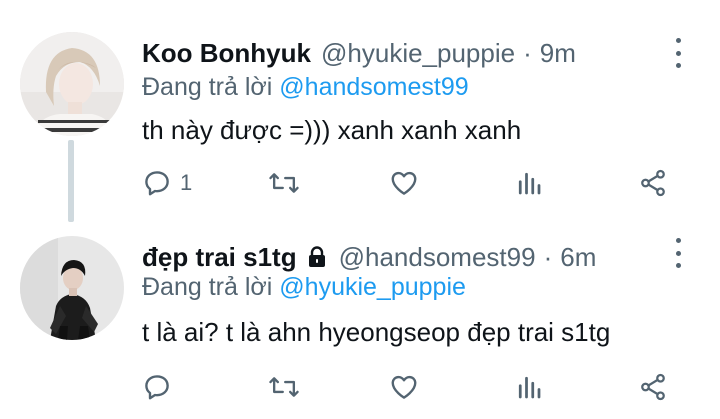 This screenshot has width=720, height=419. What do you see at coordinates (186, 182) in the screenshot?
I see `reply-count: 1` at bounding box center [186, 182].